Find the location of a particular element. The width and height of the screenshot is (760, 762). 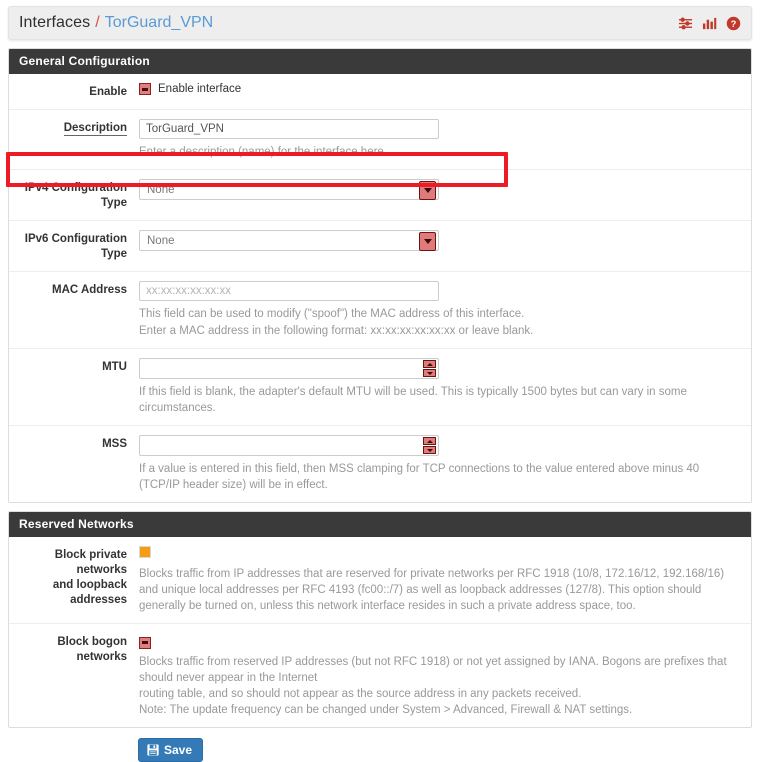

help-circle-icon: ? is located at coordinates (733, 23).